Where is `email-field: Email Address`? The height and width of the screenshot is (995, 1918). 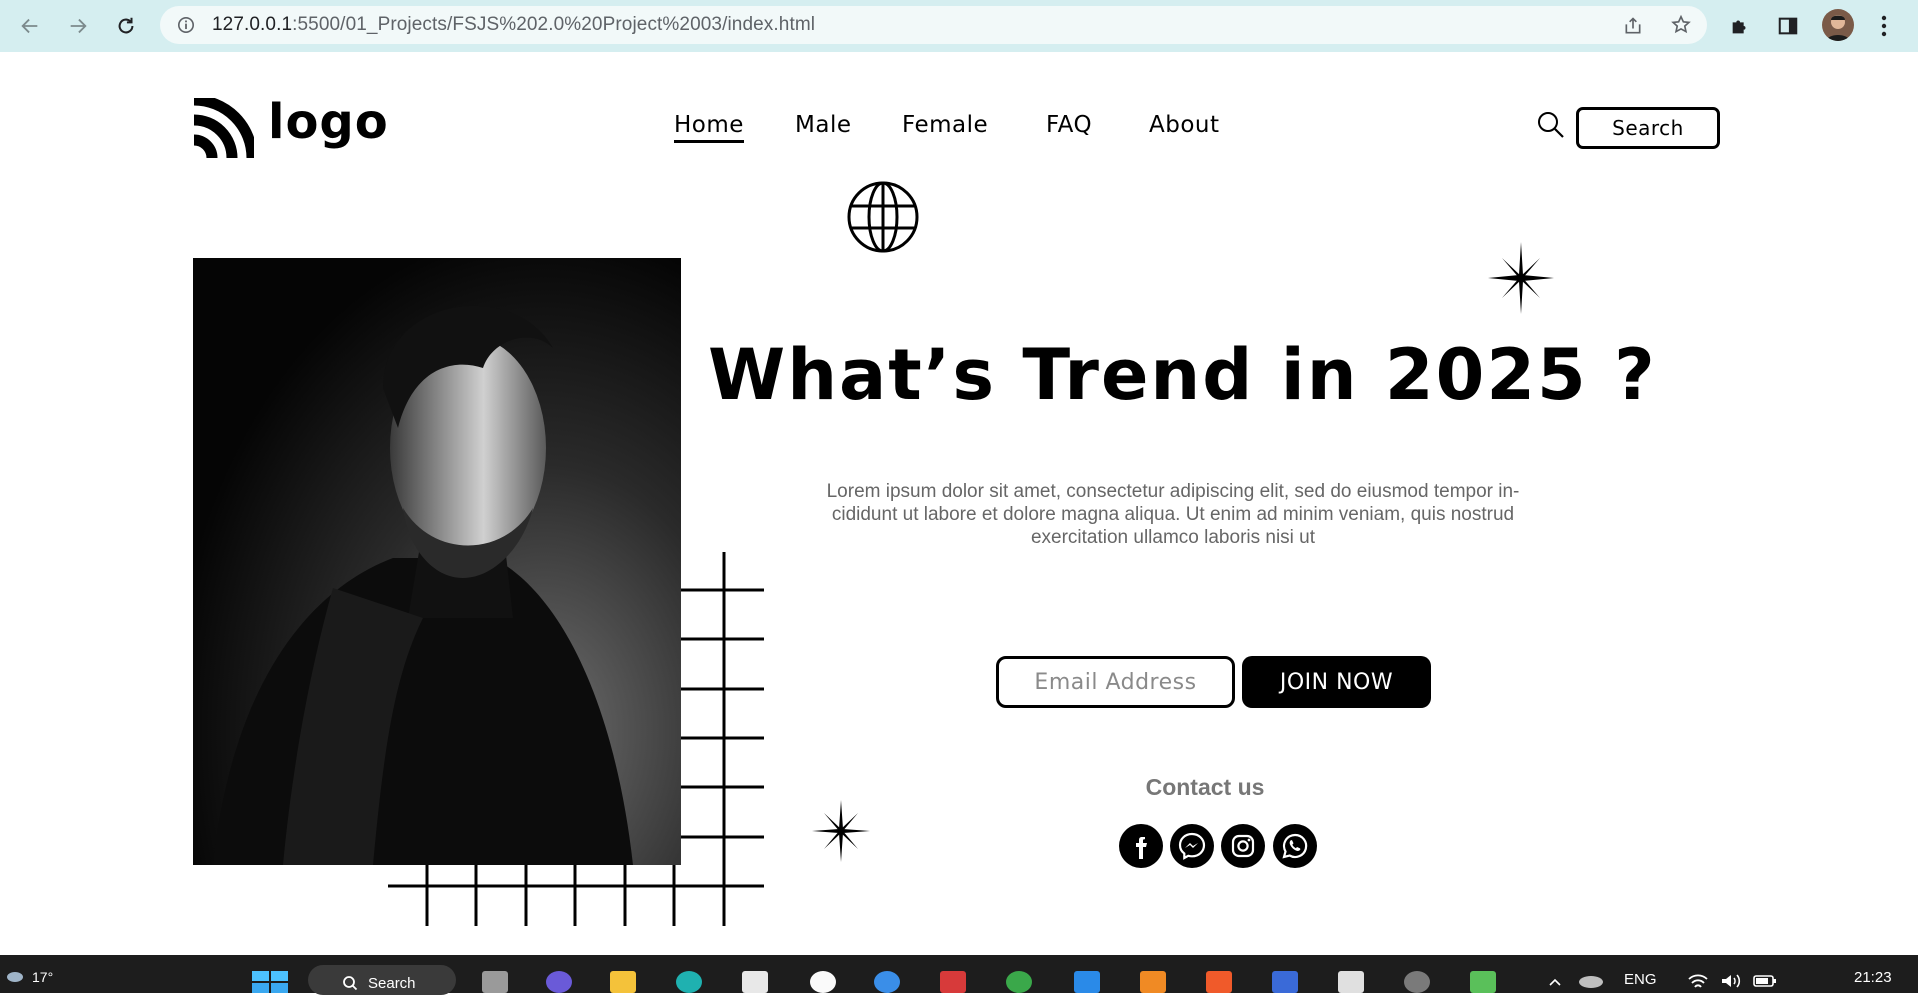
email-field: Email Address is located at coordinates (1115, 682).